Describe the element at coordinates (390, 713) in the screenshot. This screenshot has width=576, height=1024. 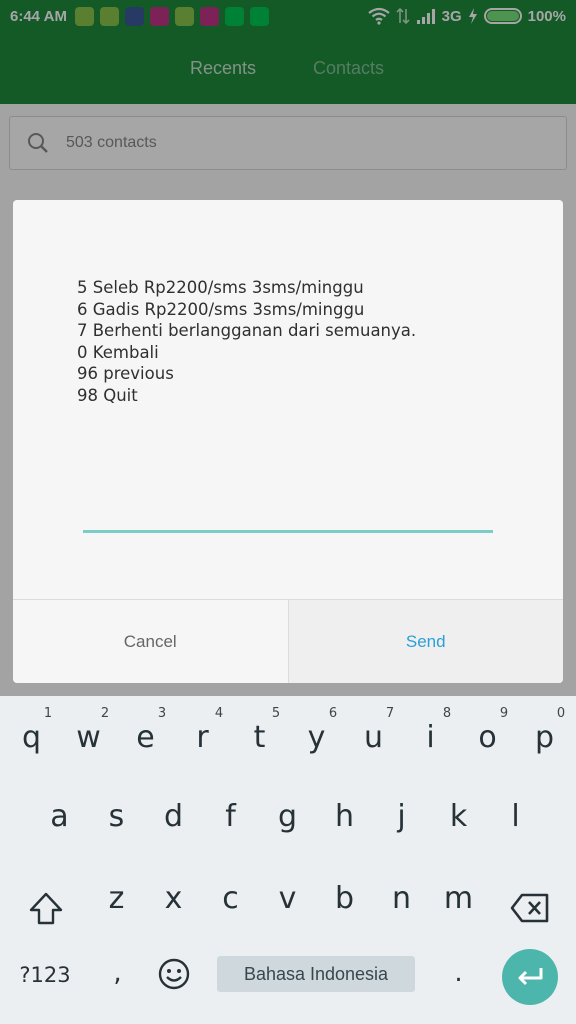
I see `key-hint: 7` at that location.